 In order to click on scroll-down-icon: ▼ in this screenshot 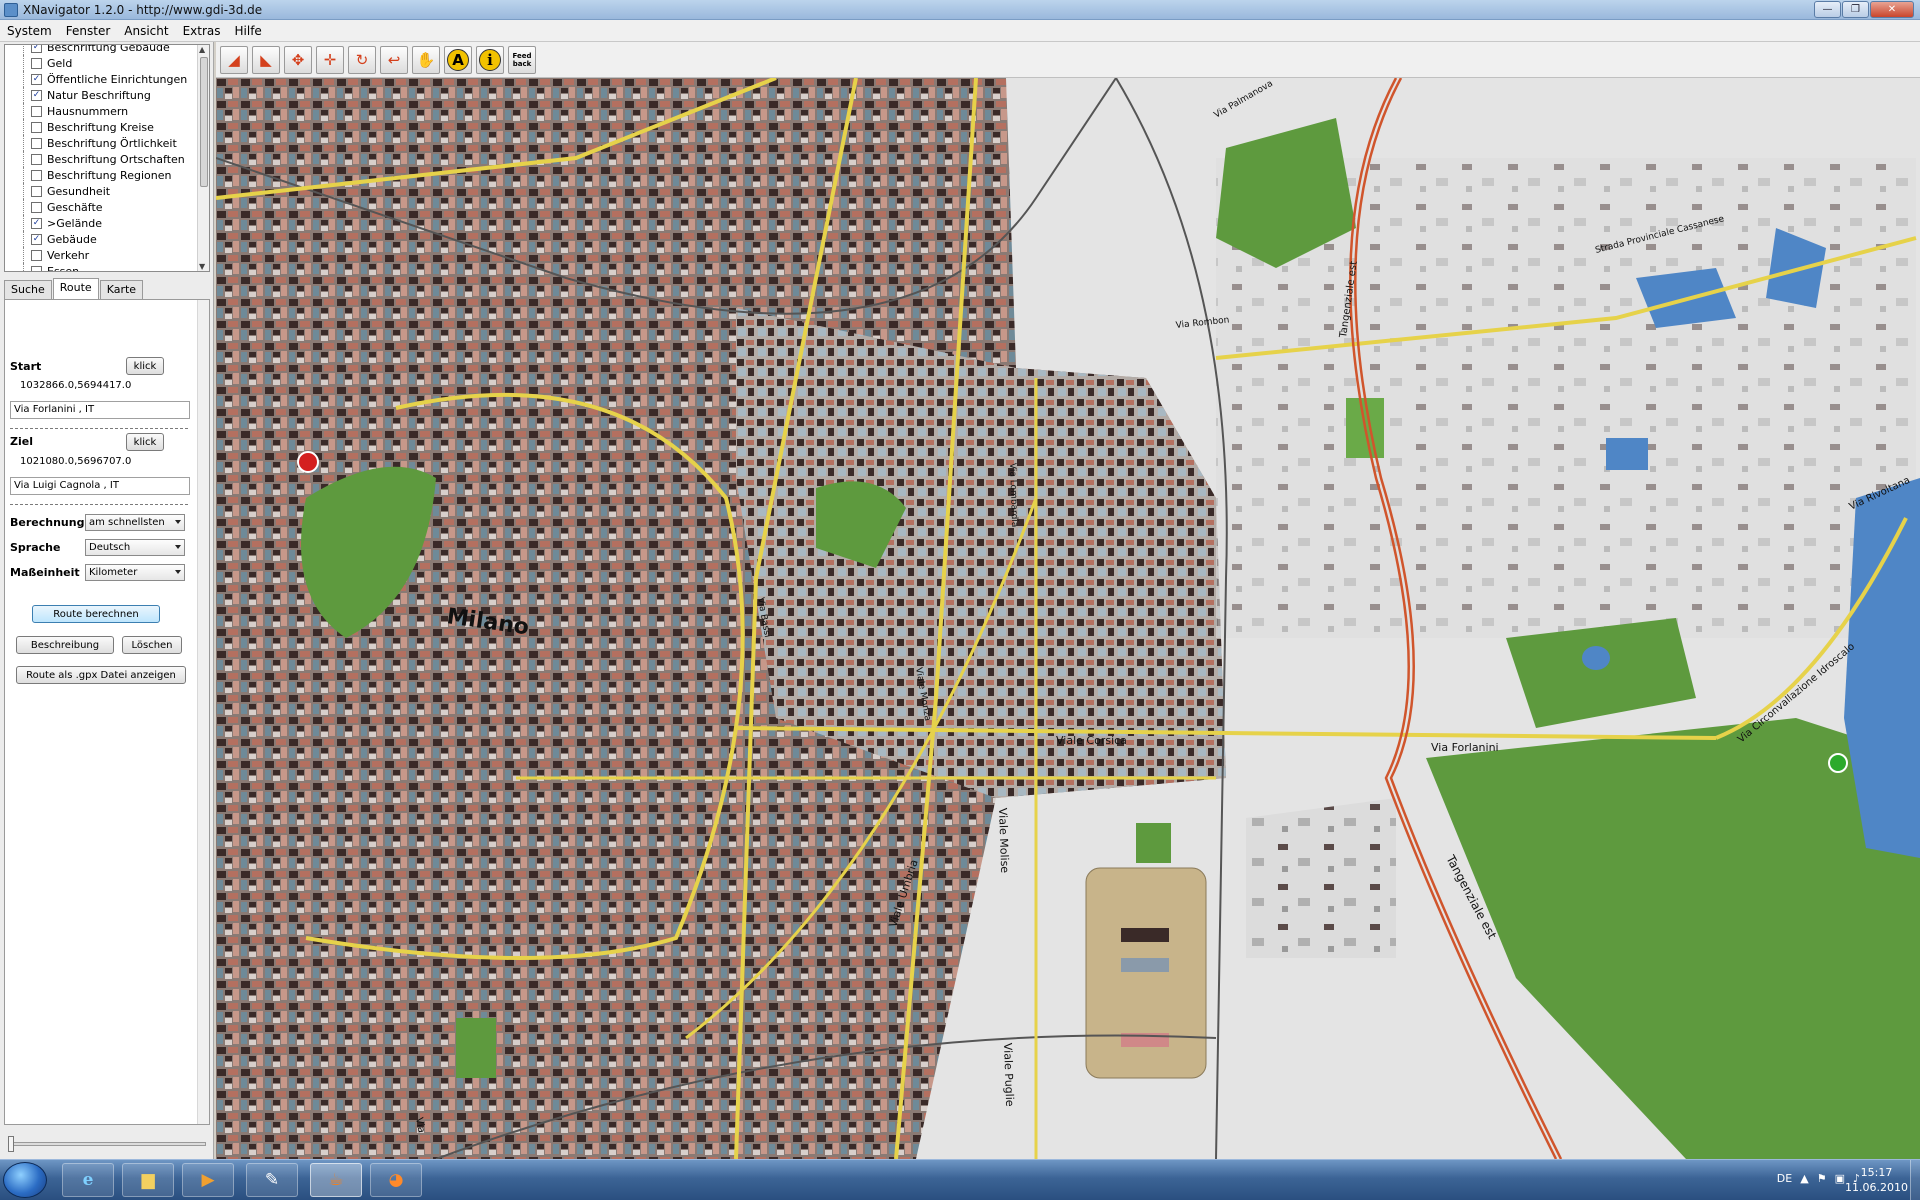, I will do `click(202, 266)`.